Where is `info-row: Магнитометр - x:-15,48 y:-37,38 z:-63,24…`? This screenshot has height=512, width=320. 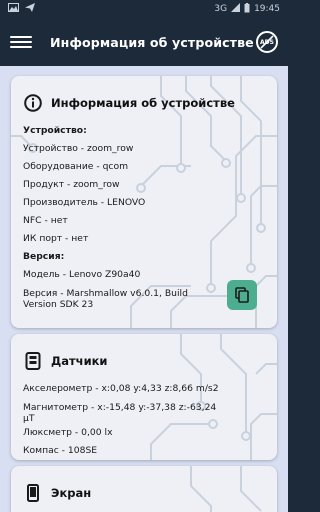 info-row: Магнитометр - x:-15,48 y:-37,38 z:-63,24… is located at coordinates (120, 413).